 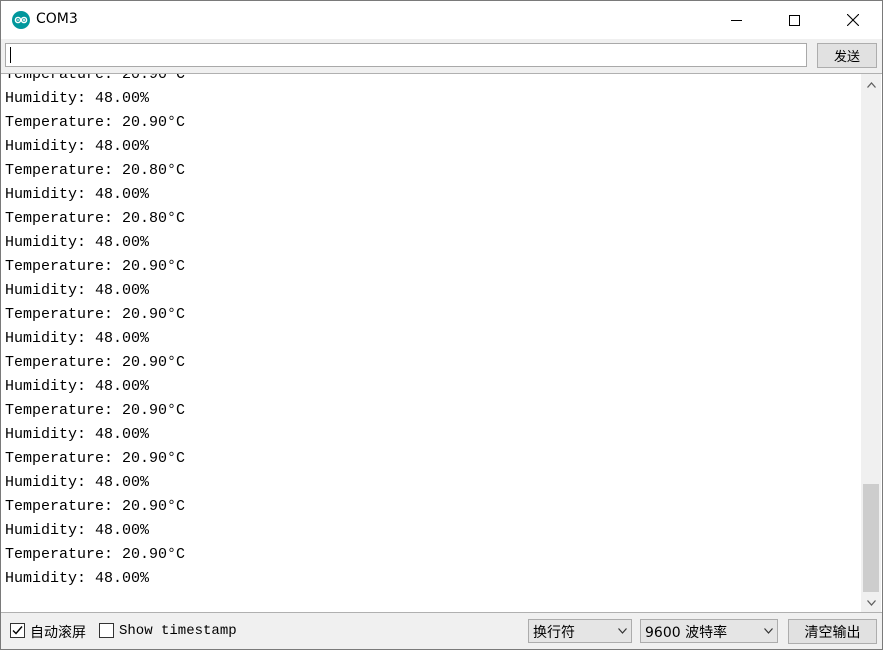 What do you see at coordinates (58, 632) in the screenshot?
I see `autoscroll-label: 自动滚屏` at bounding box center [58, 632].